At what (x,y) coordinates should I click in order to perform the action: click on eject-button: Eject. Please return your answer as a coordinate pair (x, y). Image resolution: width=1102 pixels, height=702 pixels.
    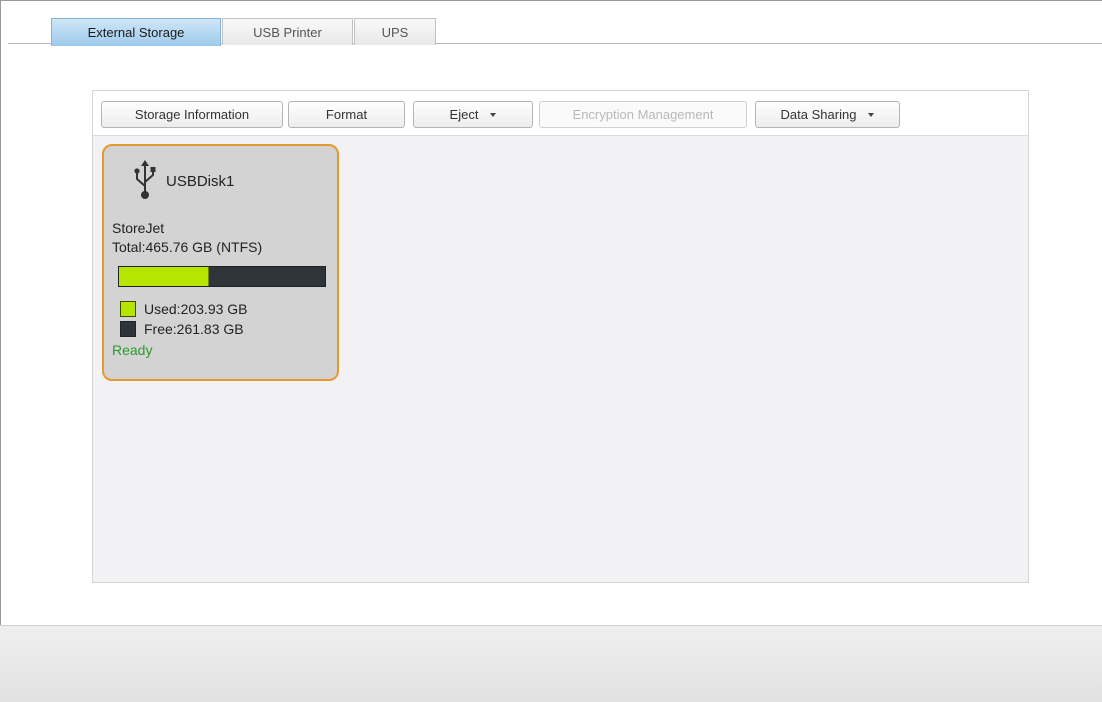
    Looking at the image, I should click on (473, 114).